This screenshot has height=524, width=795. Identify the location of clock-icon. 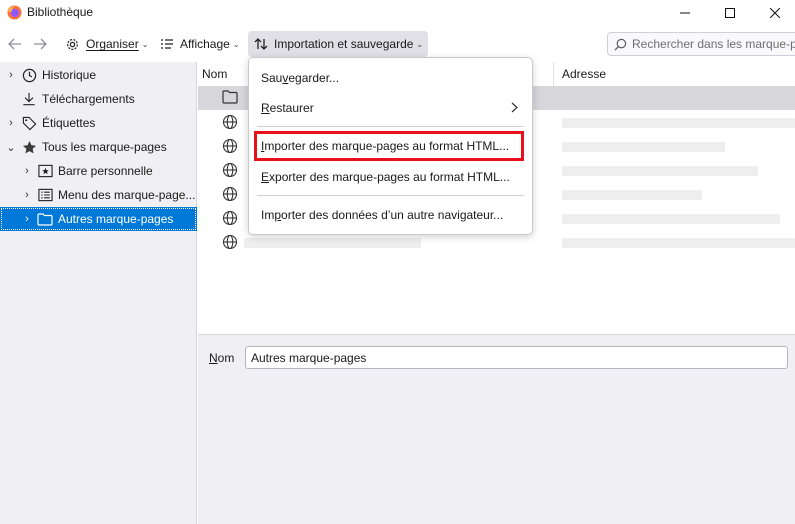
(29, 75).